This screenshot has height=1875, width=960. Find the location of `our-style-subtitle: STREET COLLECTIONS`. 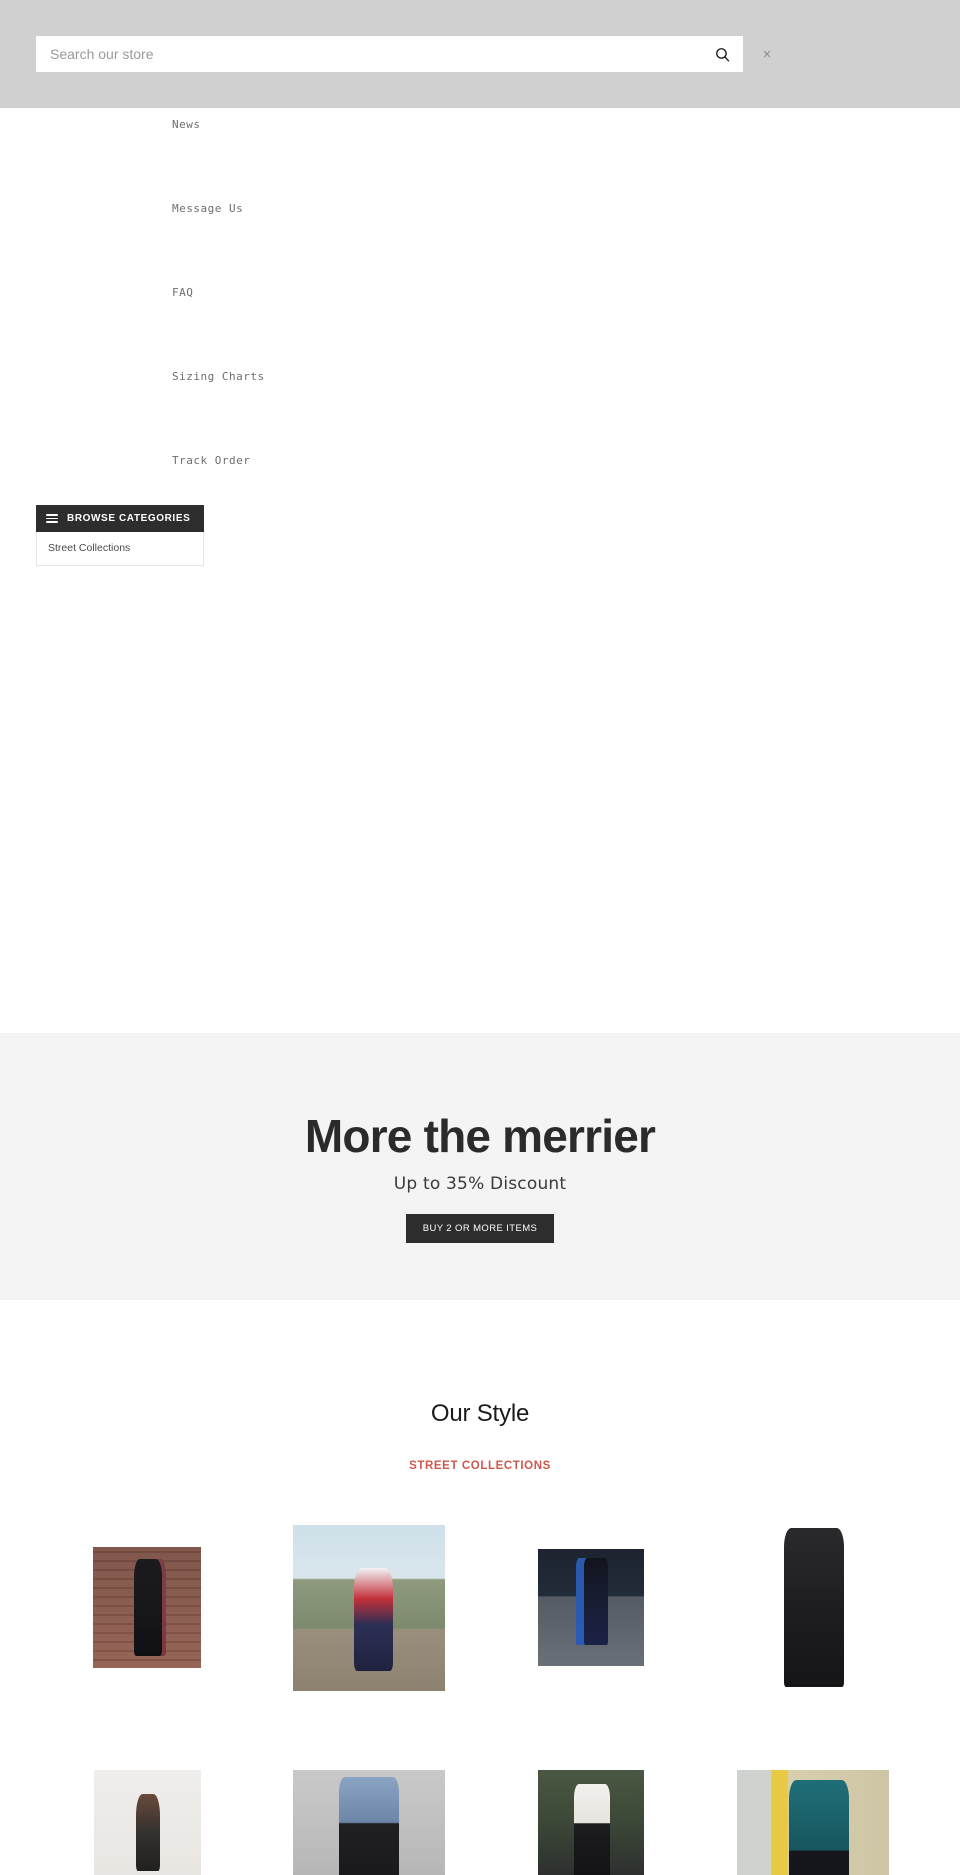

our-style-subtitle: STREET COLLECTIONS is located at coordinates (480, 1466).